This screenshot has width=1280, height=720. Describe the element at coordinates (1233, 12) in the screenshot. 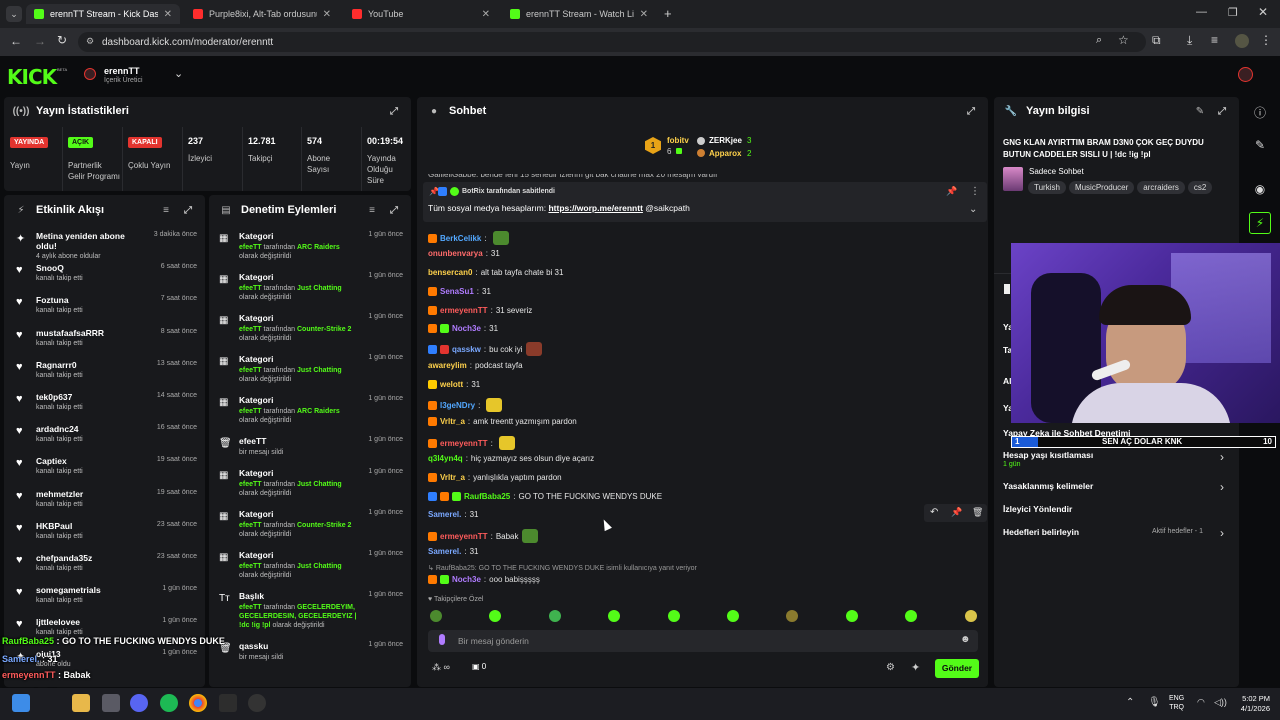

I see `maximize-window-button: ❐` at that location.